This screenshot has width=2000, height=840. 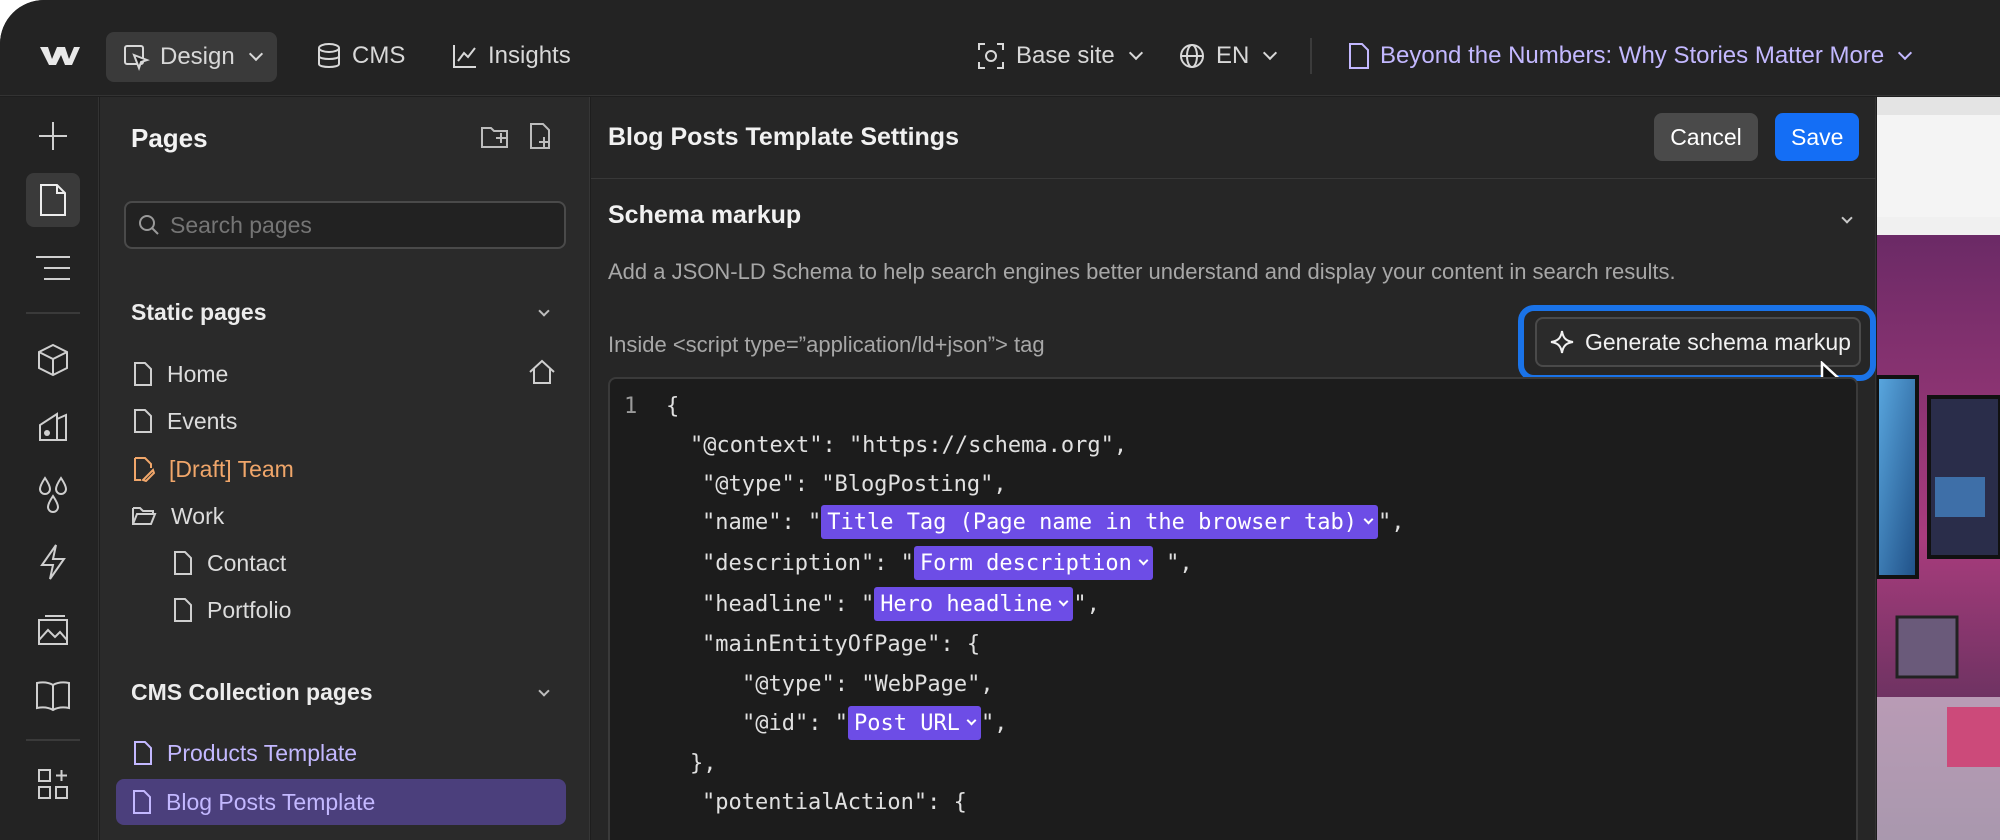 I want to click on code-line: },, so click(x=703, y=763).